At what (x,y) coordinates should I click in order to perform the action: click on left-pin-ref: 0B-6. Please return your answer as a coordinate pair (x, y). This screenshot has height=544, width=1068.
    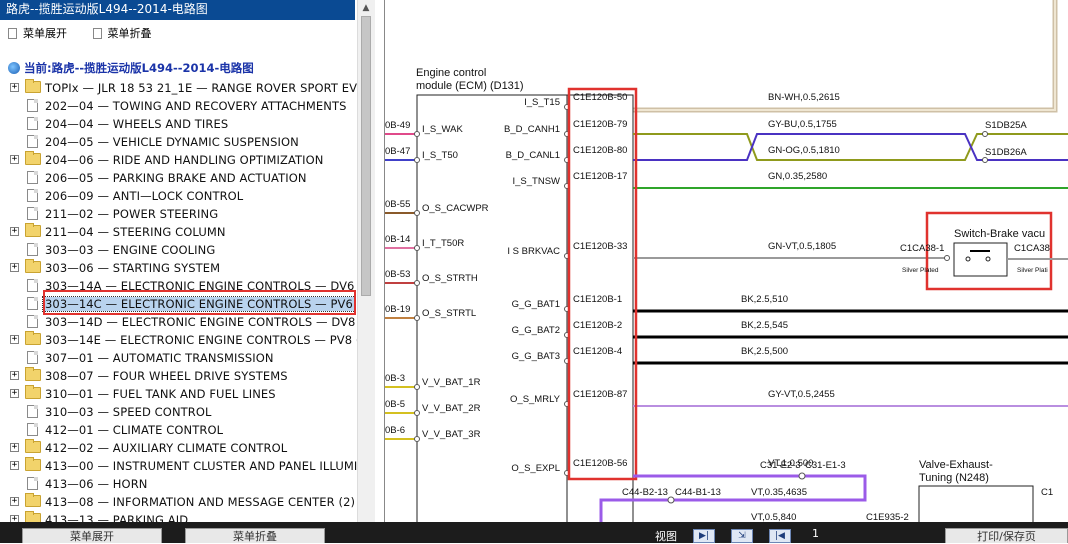
    Looking at the image, I should click on (395, 430).